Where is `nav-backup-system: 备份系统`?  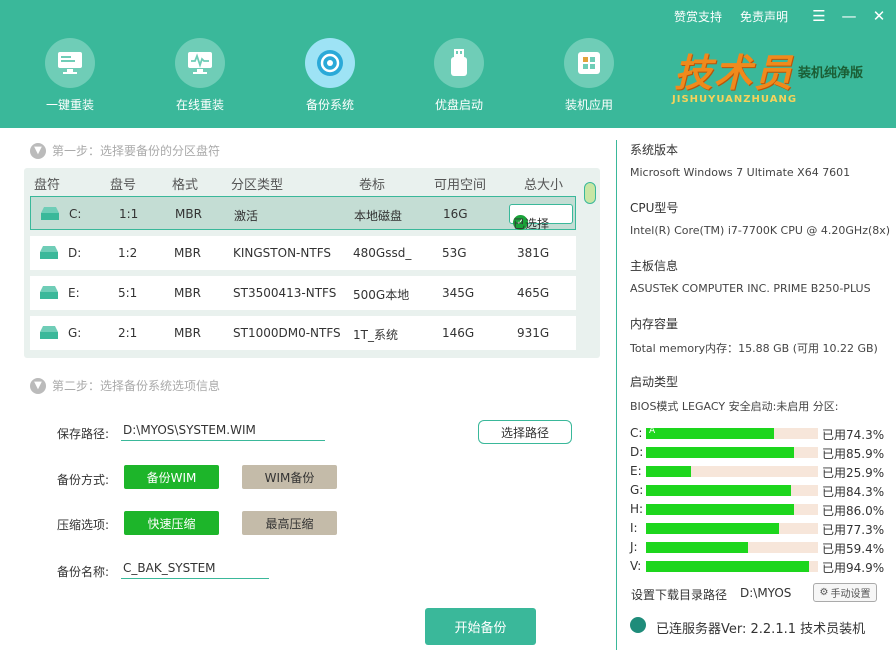
nav-backup-system: 备份系统 is located at coordinates (330, 75).